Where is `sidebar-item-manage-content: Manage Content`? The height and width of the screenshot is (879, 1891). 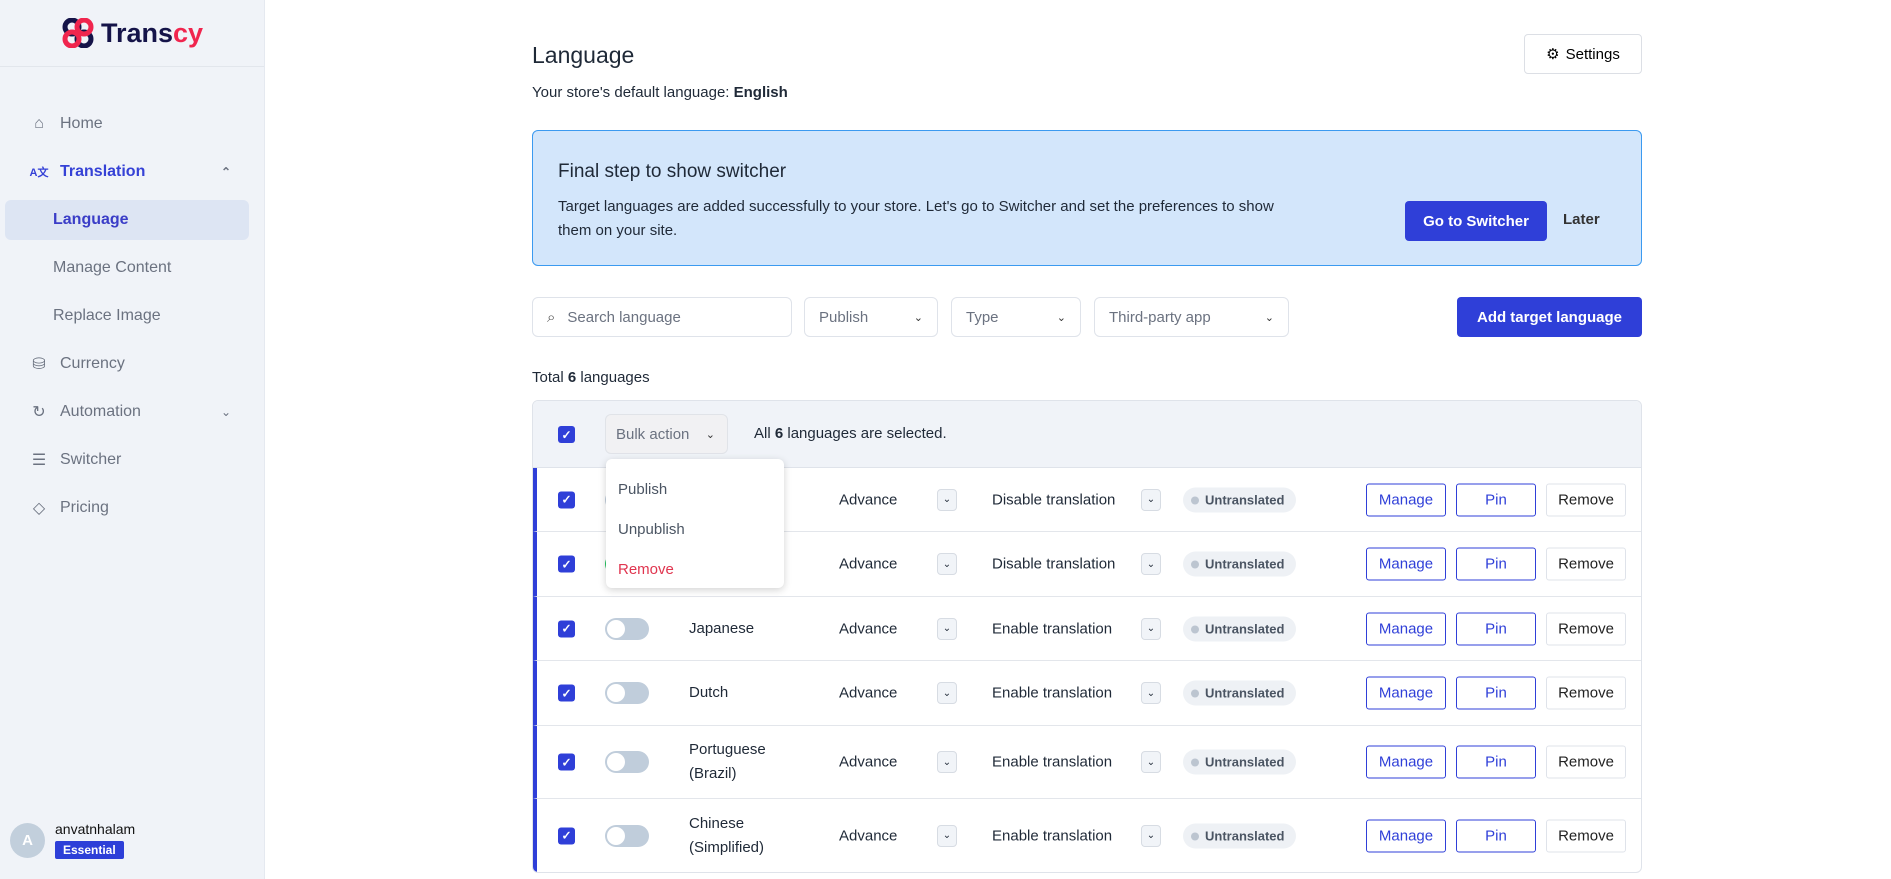
sidebar-item-manage-content: Manage Content is located at coordinates (127, 268).